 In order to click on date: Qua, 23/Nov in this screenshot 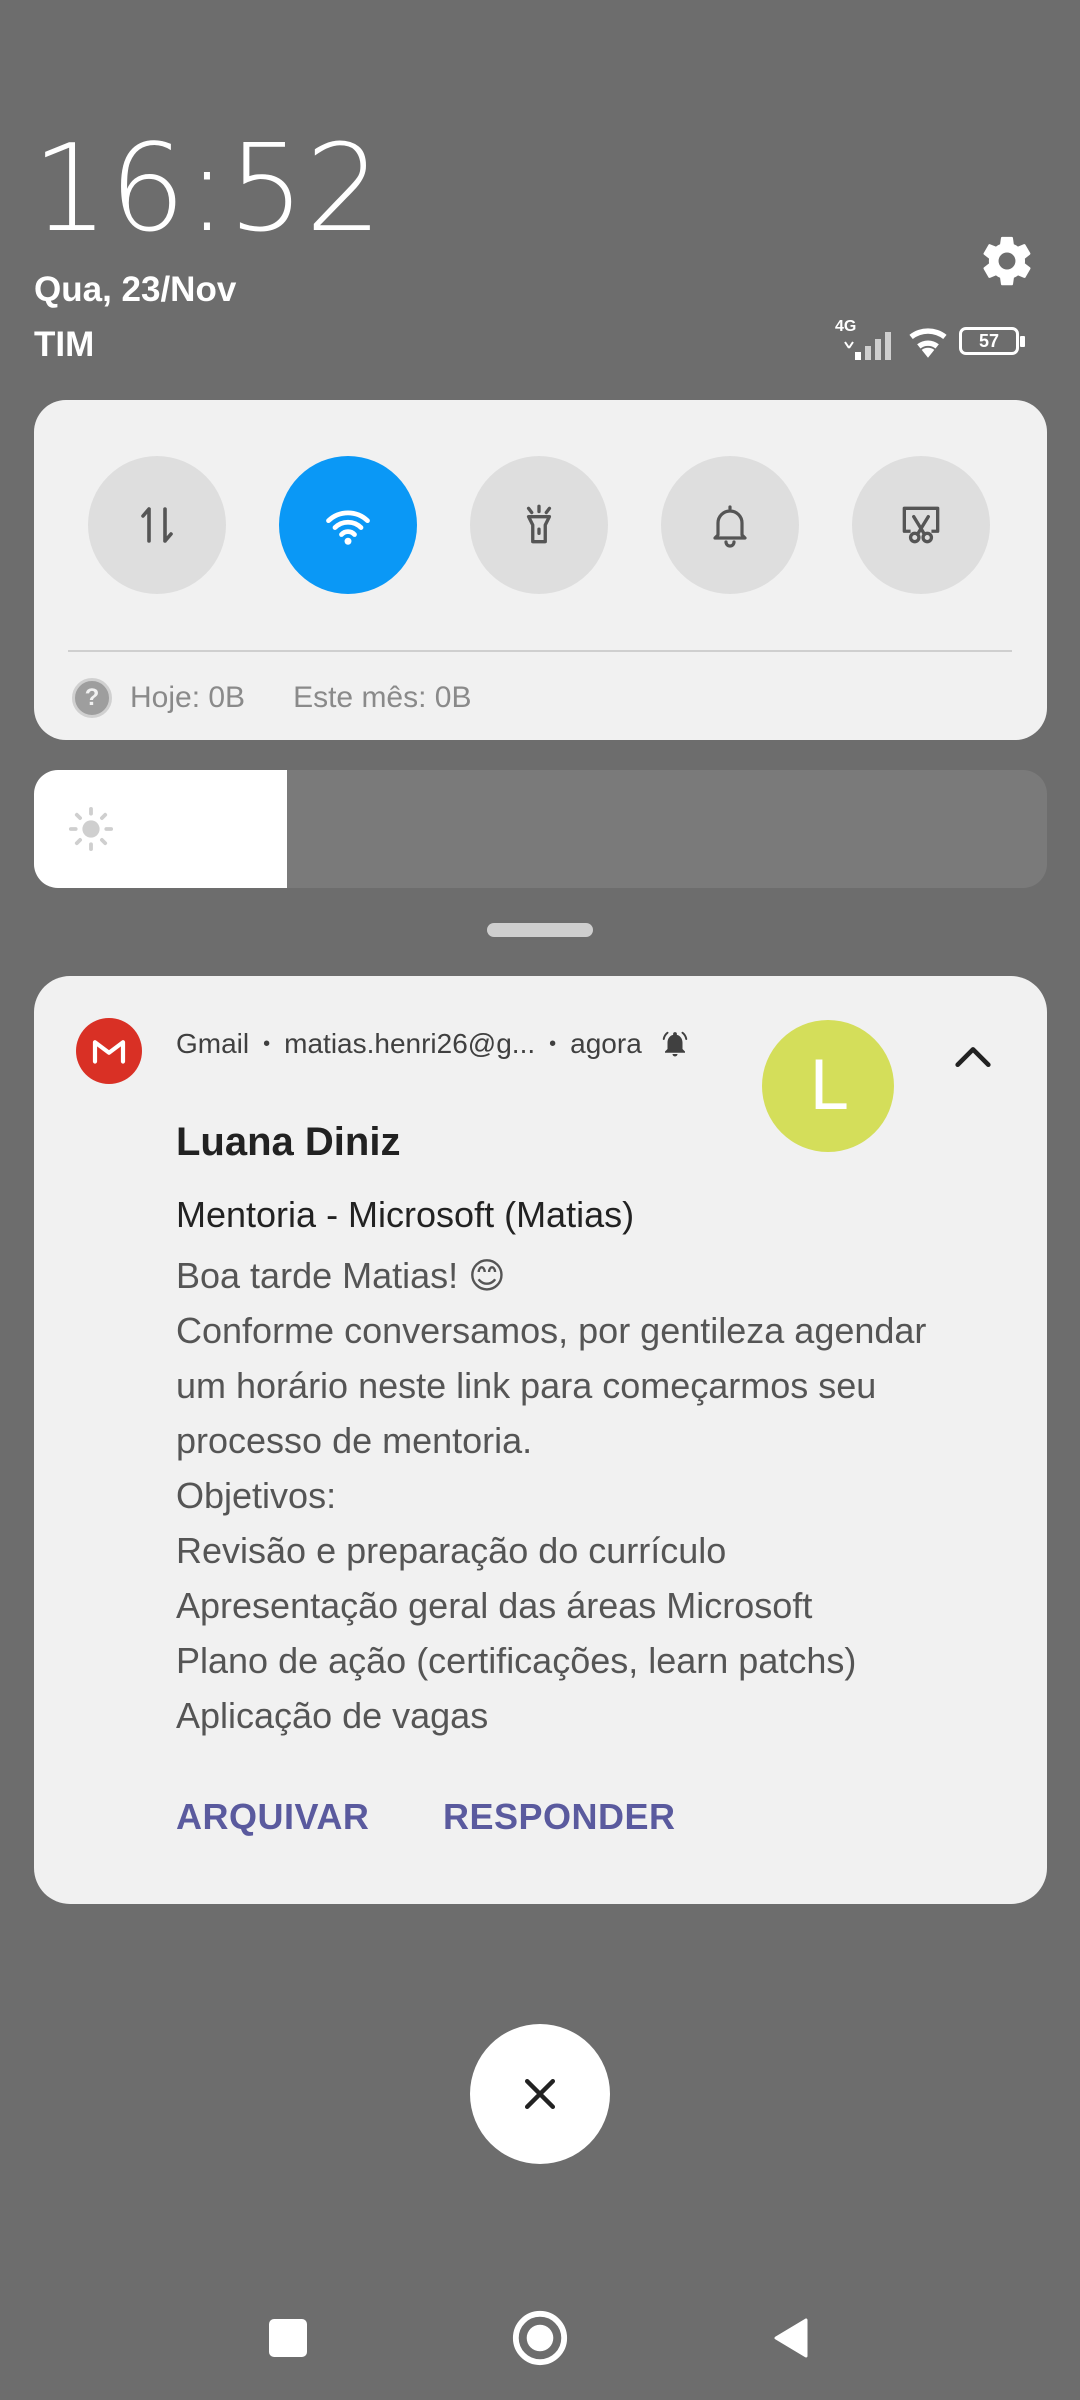, I will do `click(135, 289)`.